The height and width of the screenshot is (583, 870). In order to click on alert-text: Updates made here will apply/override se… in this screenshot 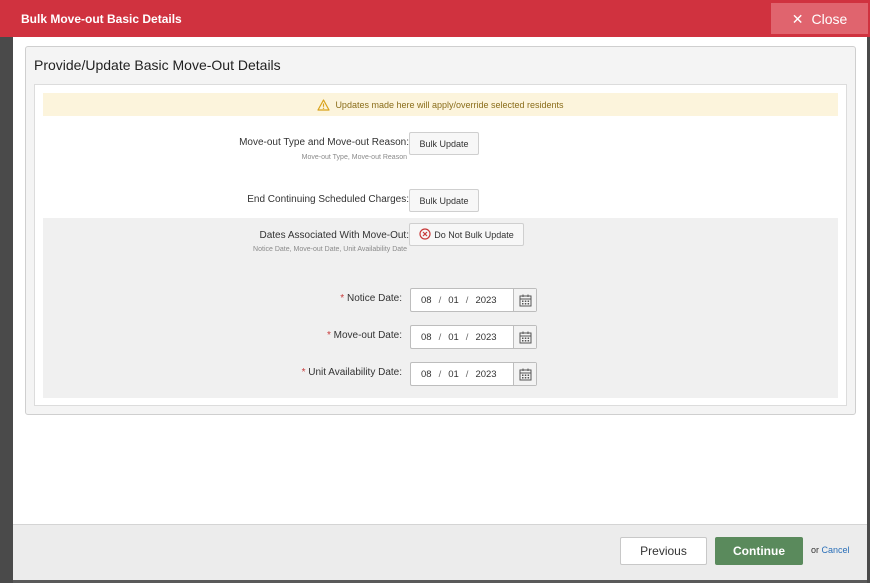, I will do `click(449, 104)`.